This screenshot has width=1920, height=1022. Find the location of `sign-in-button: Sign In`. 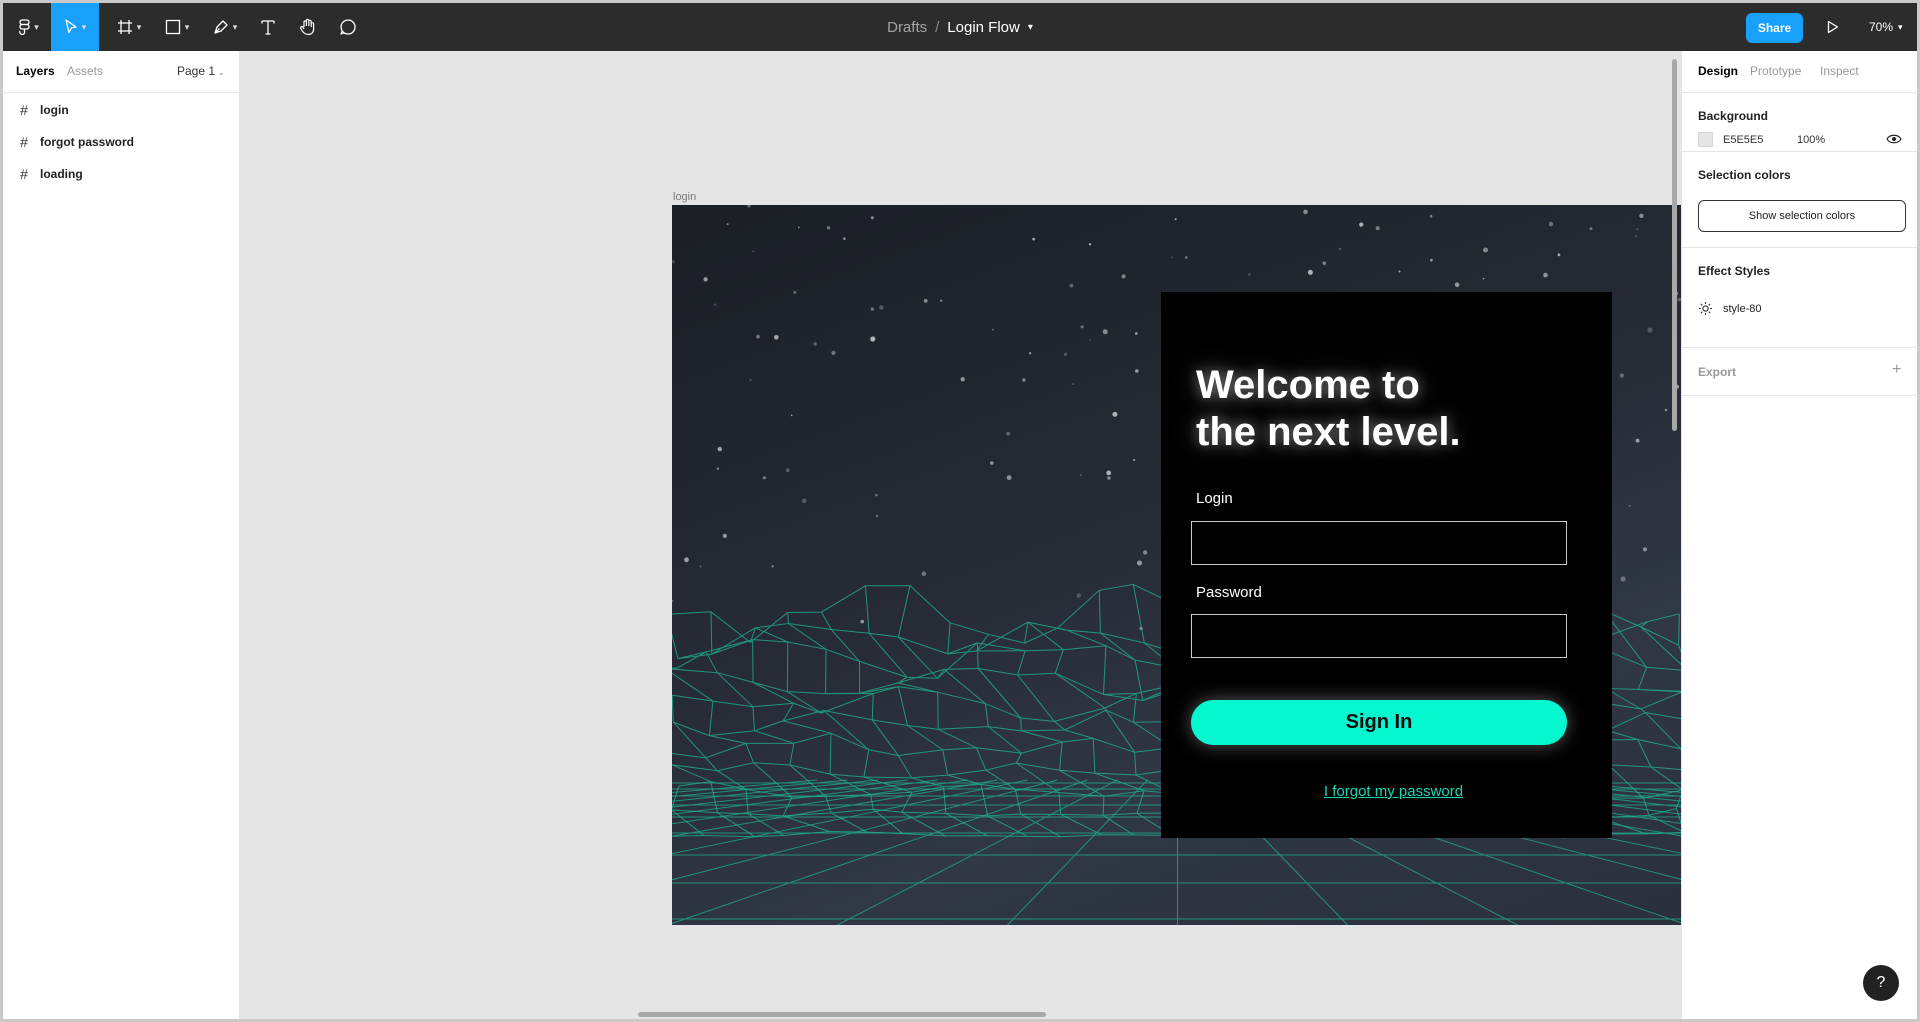

sign-in-button: Sign In is located at coordinates (1379, 722).